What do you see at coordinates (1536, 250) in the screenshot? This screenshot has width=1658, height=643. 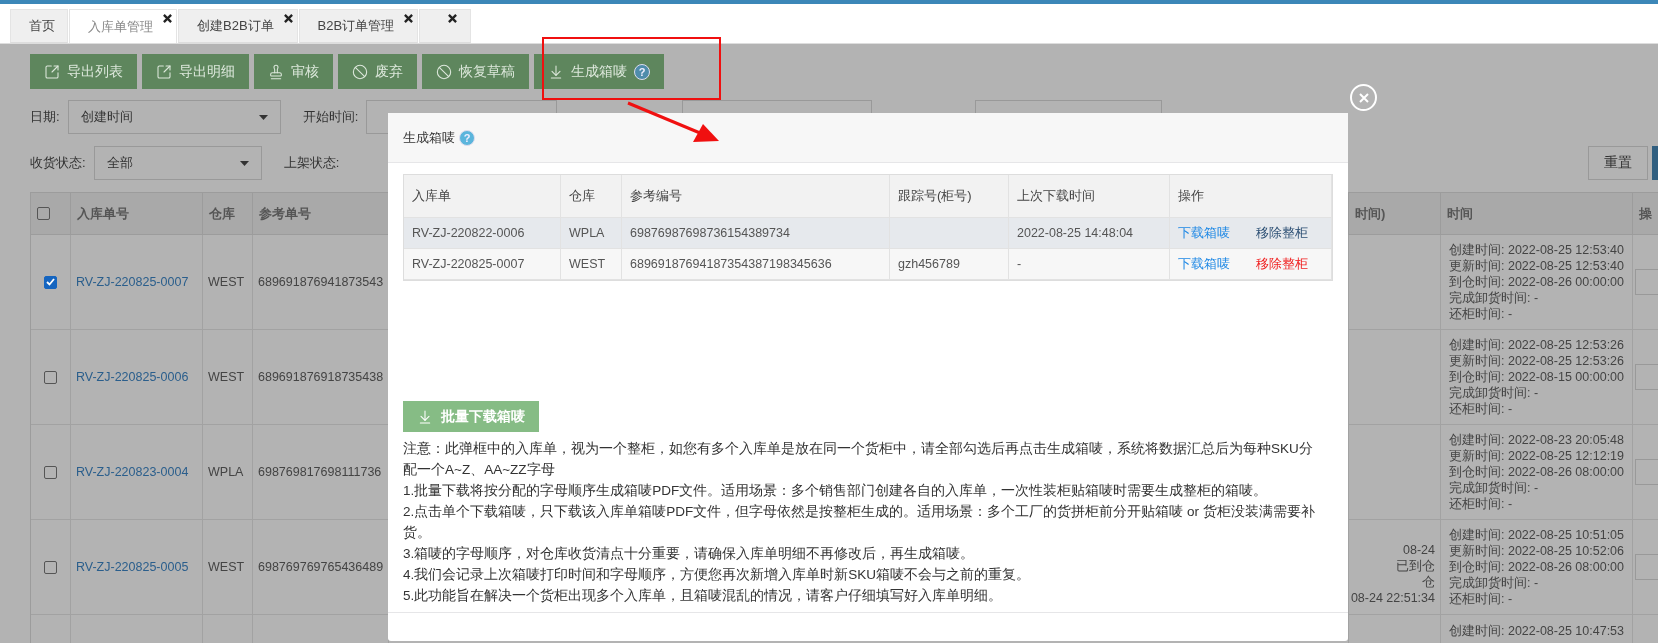 I see `time-line: 创建时间: 2022-08-25 12:53:40` at bounding box center [1536, 250].